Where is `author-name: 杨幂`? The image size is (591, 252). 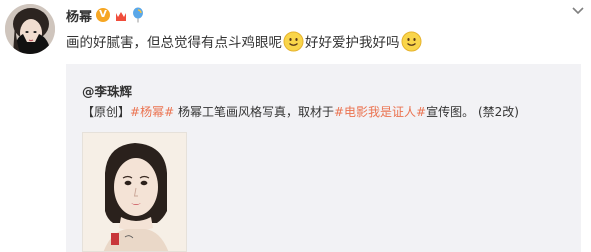
author-name: 杨幂 is located at coordinates (79, 15).